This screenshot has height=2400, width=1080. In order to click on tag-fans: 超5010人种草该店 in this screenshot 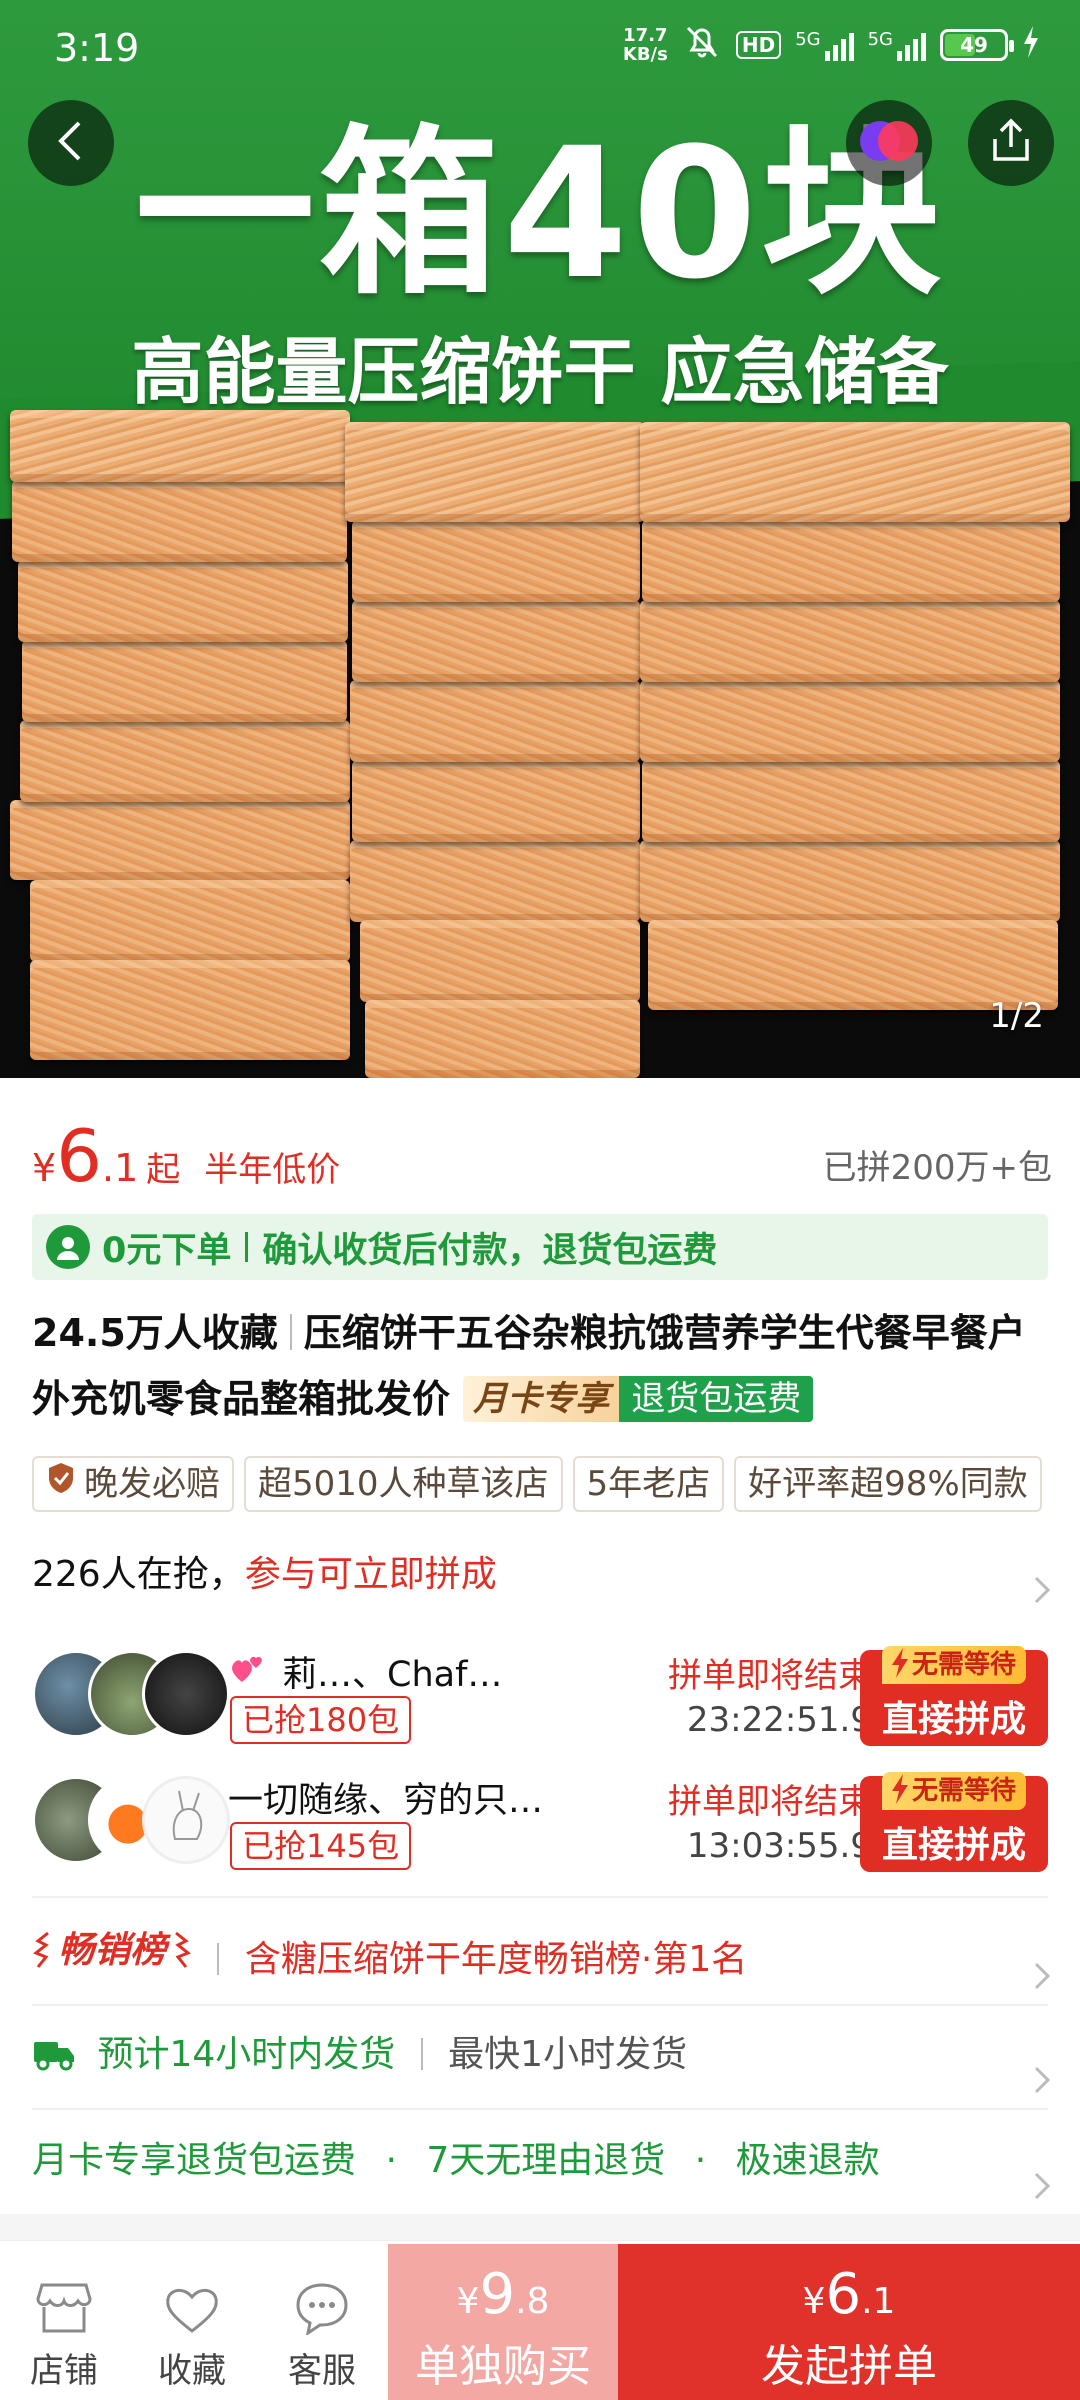, I will do `click(403, 1484)`.